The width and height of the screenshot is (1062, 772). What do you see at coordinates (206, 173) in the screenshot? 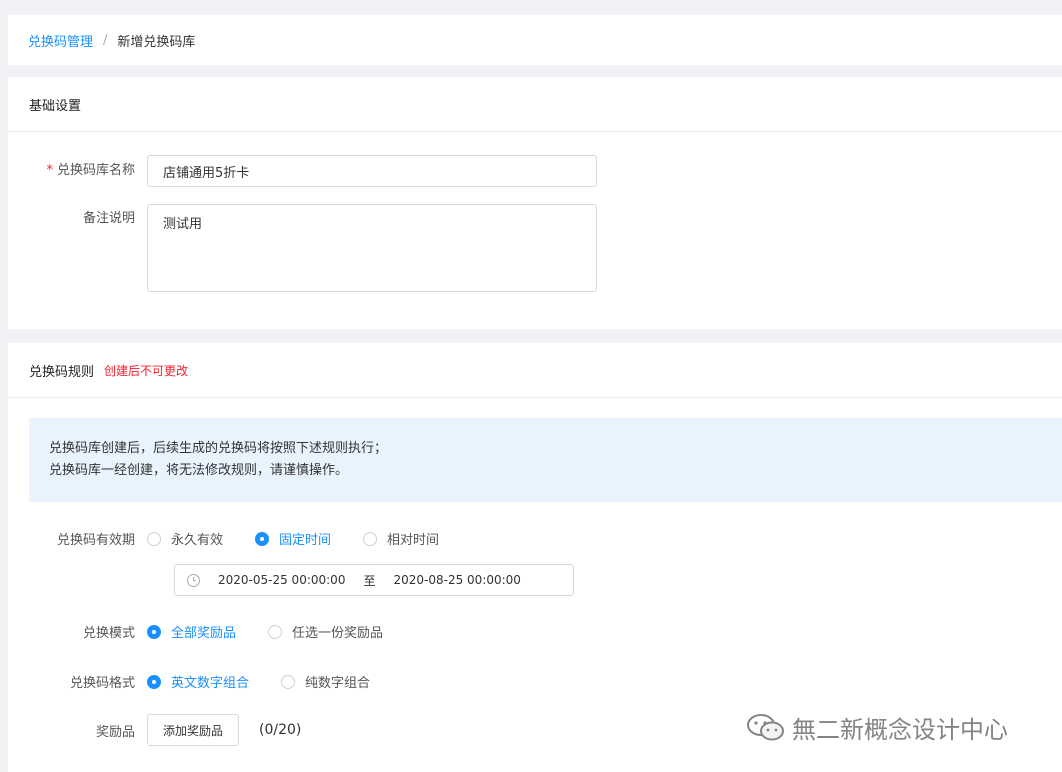
I see `name-input-value: 店铺通用5折卡` at bounding box center [206, 173].